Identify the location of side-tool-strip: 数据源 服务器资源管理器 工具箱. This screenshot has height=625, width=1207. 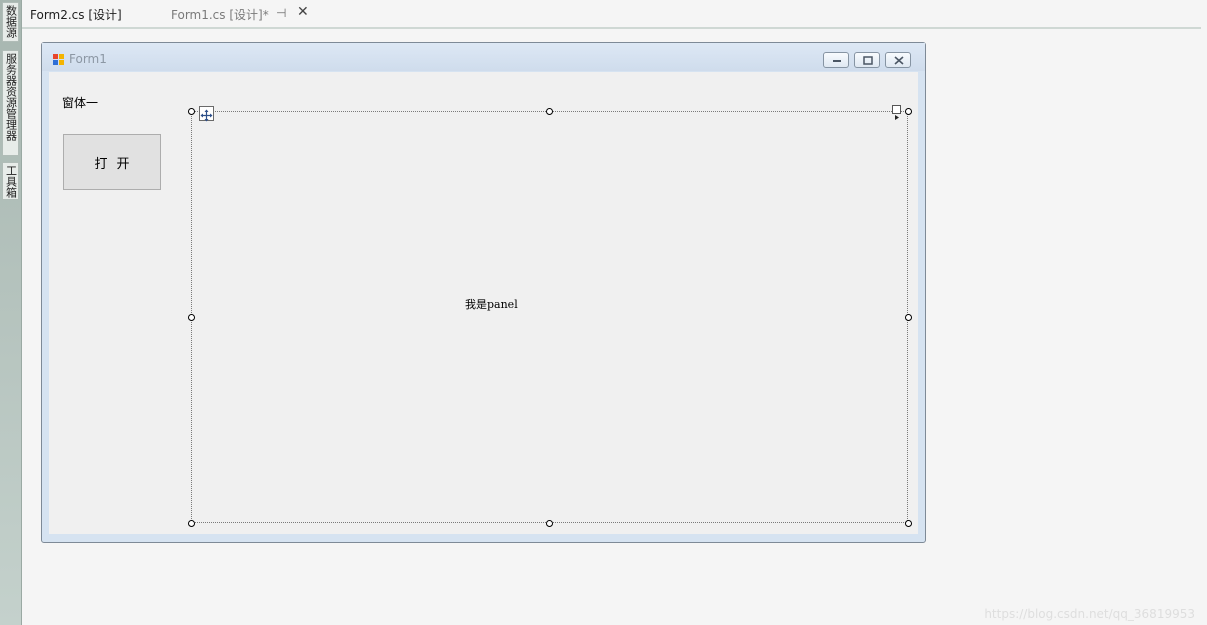
(11, 312).